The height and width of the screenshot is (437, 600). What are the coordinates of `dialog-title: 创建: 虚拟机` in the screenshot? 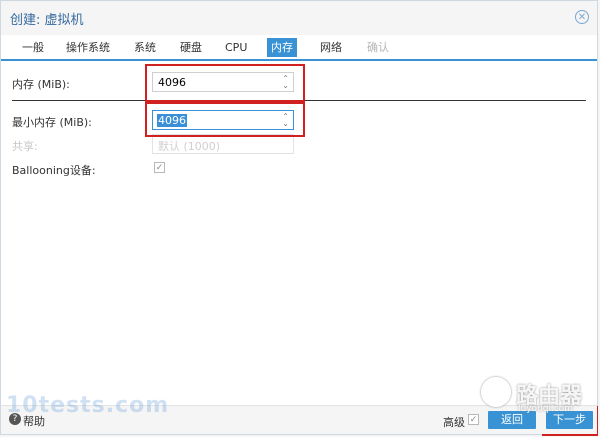 It's located at (47, 20).